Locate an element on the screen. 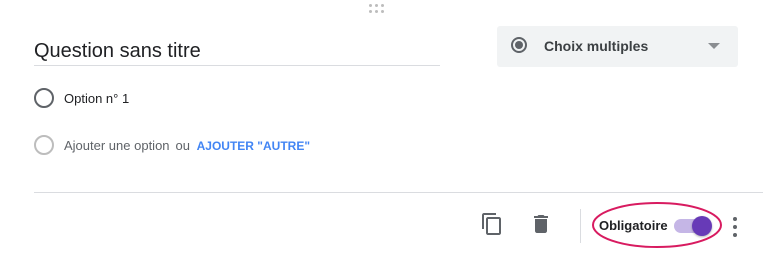 The width and height of the screenshot is (763, 253). option-label: Option n° 1 is located at coordinates (96, 98).